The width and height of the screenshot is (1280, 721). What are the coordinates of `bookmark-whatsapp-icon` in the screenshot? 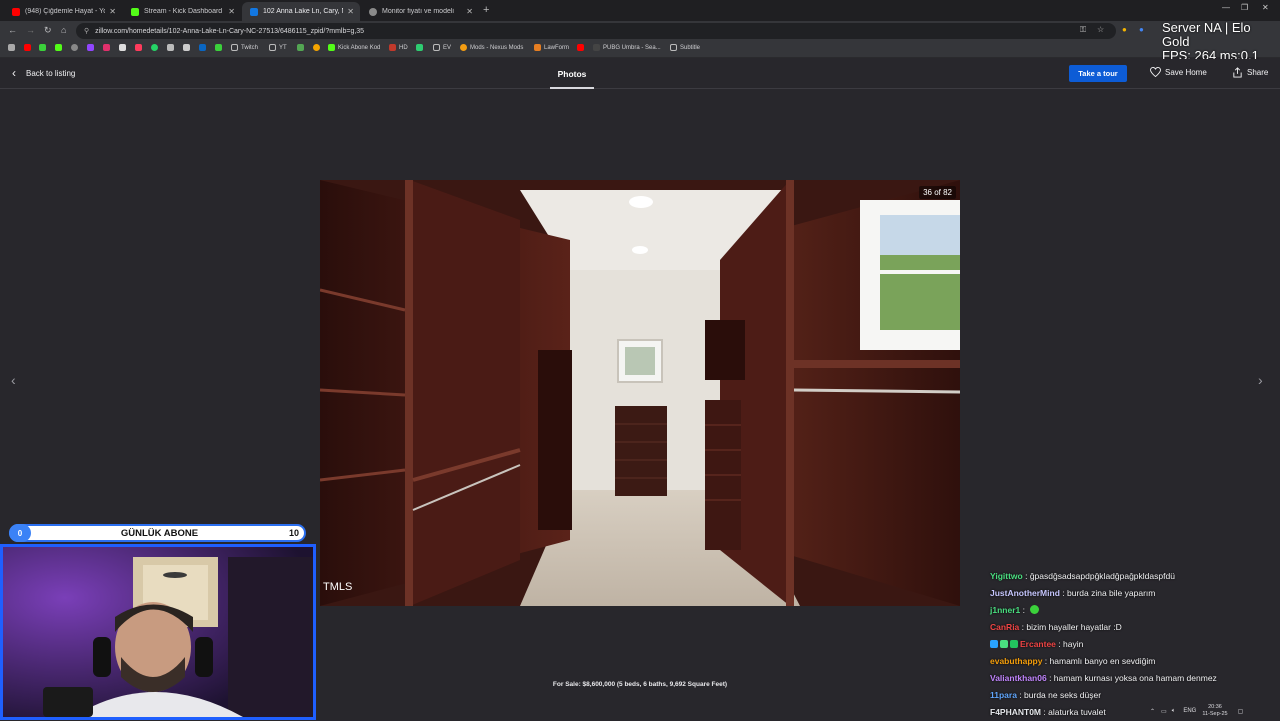 It's located at (154, 47).